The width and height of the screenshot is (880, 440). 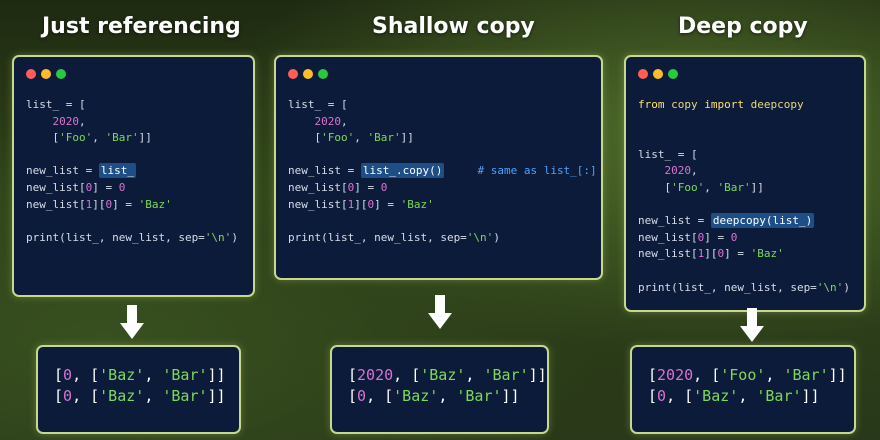 I want to click on output-string: 'Foo', so click(x=743, y=375).